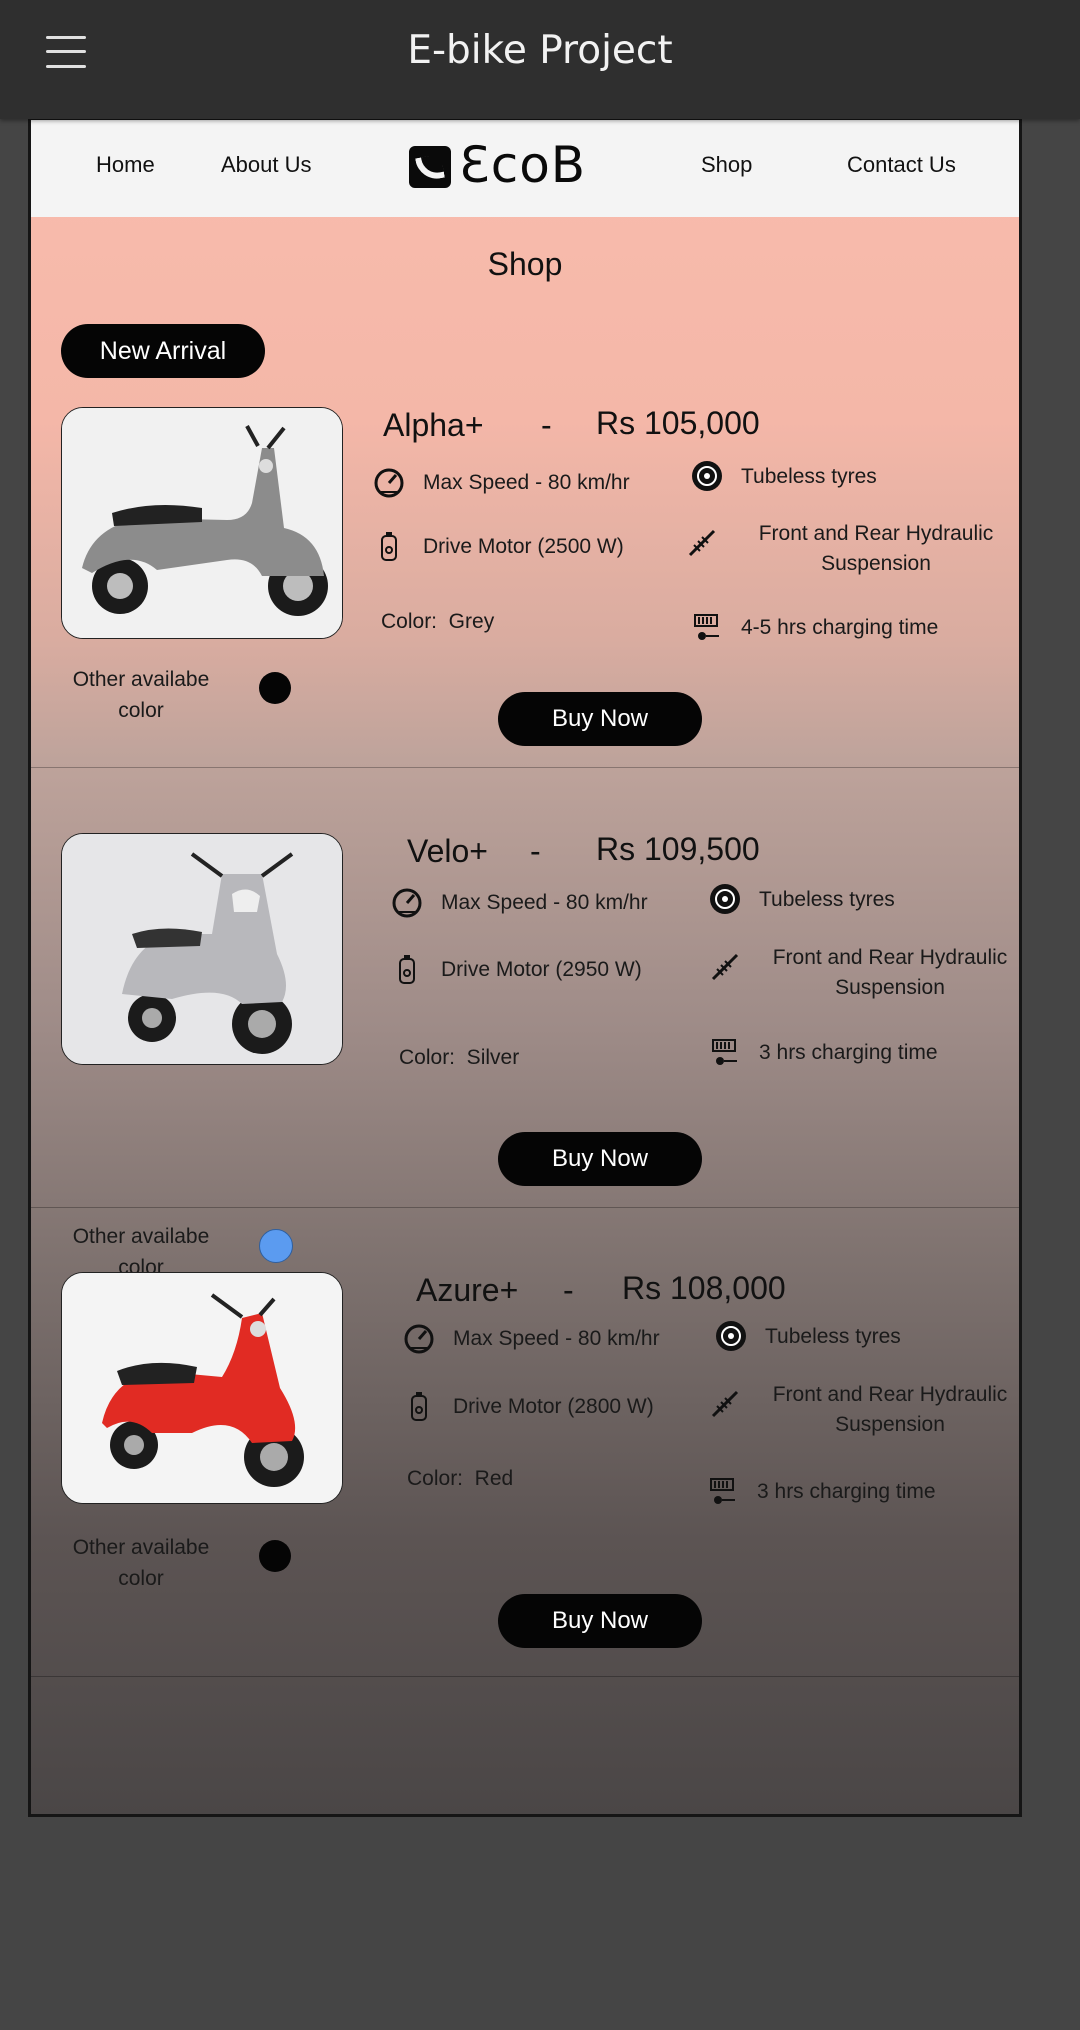  What do you see at coordinates (430, 167) in the screenshot?
I see `logo-mark-icon` at bounding box center [430, 167].